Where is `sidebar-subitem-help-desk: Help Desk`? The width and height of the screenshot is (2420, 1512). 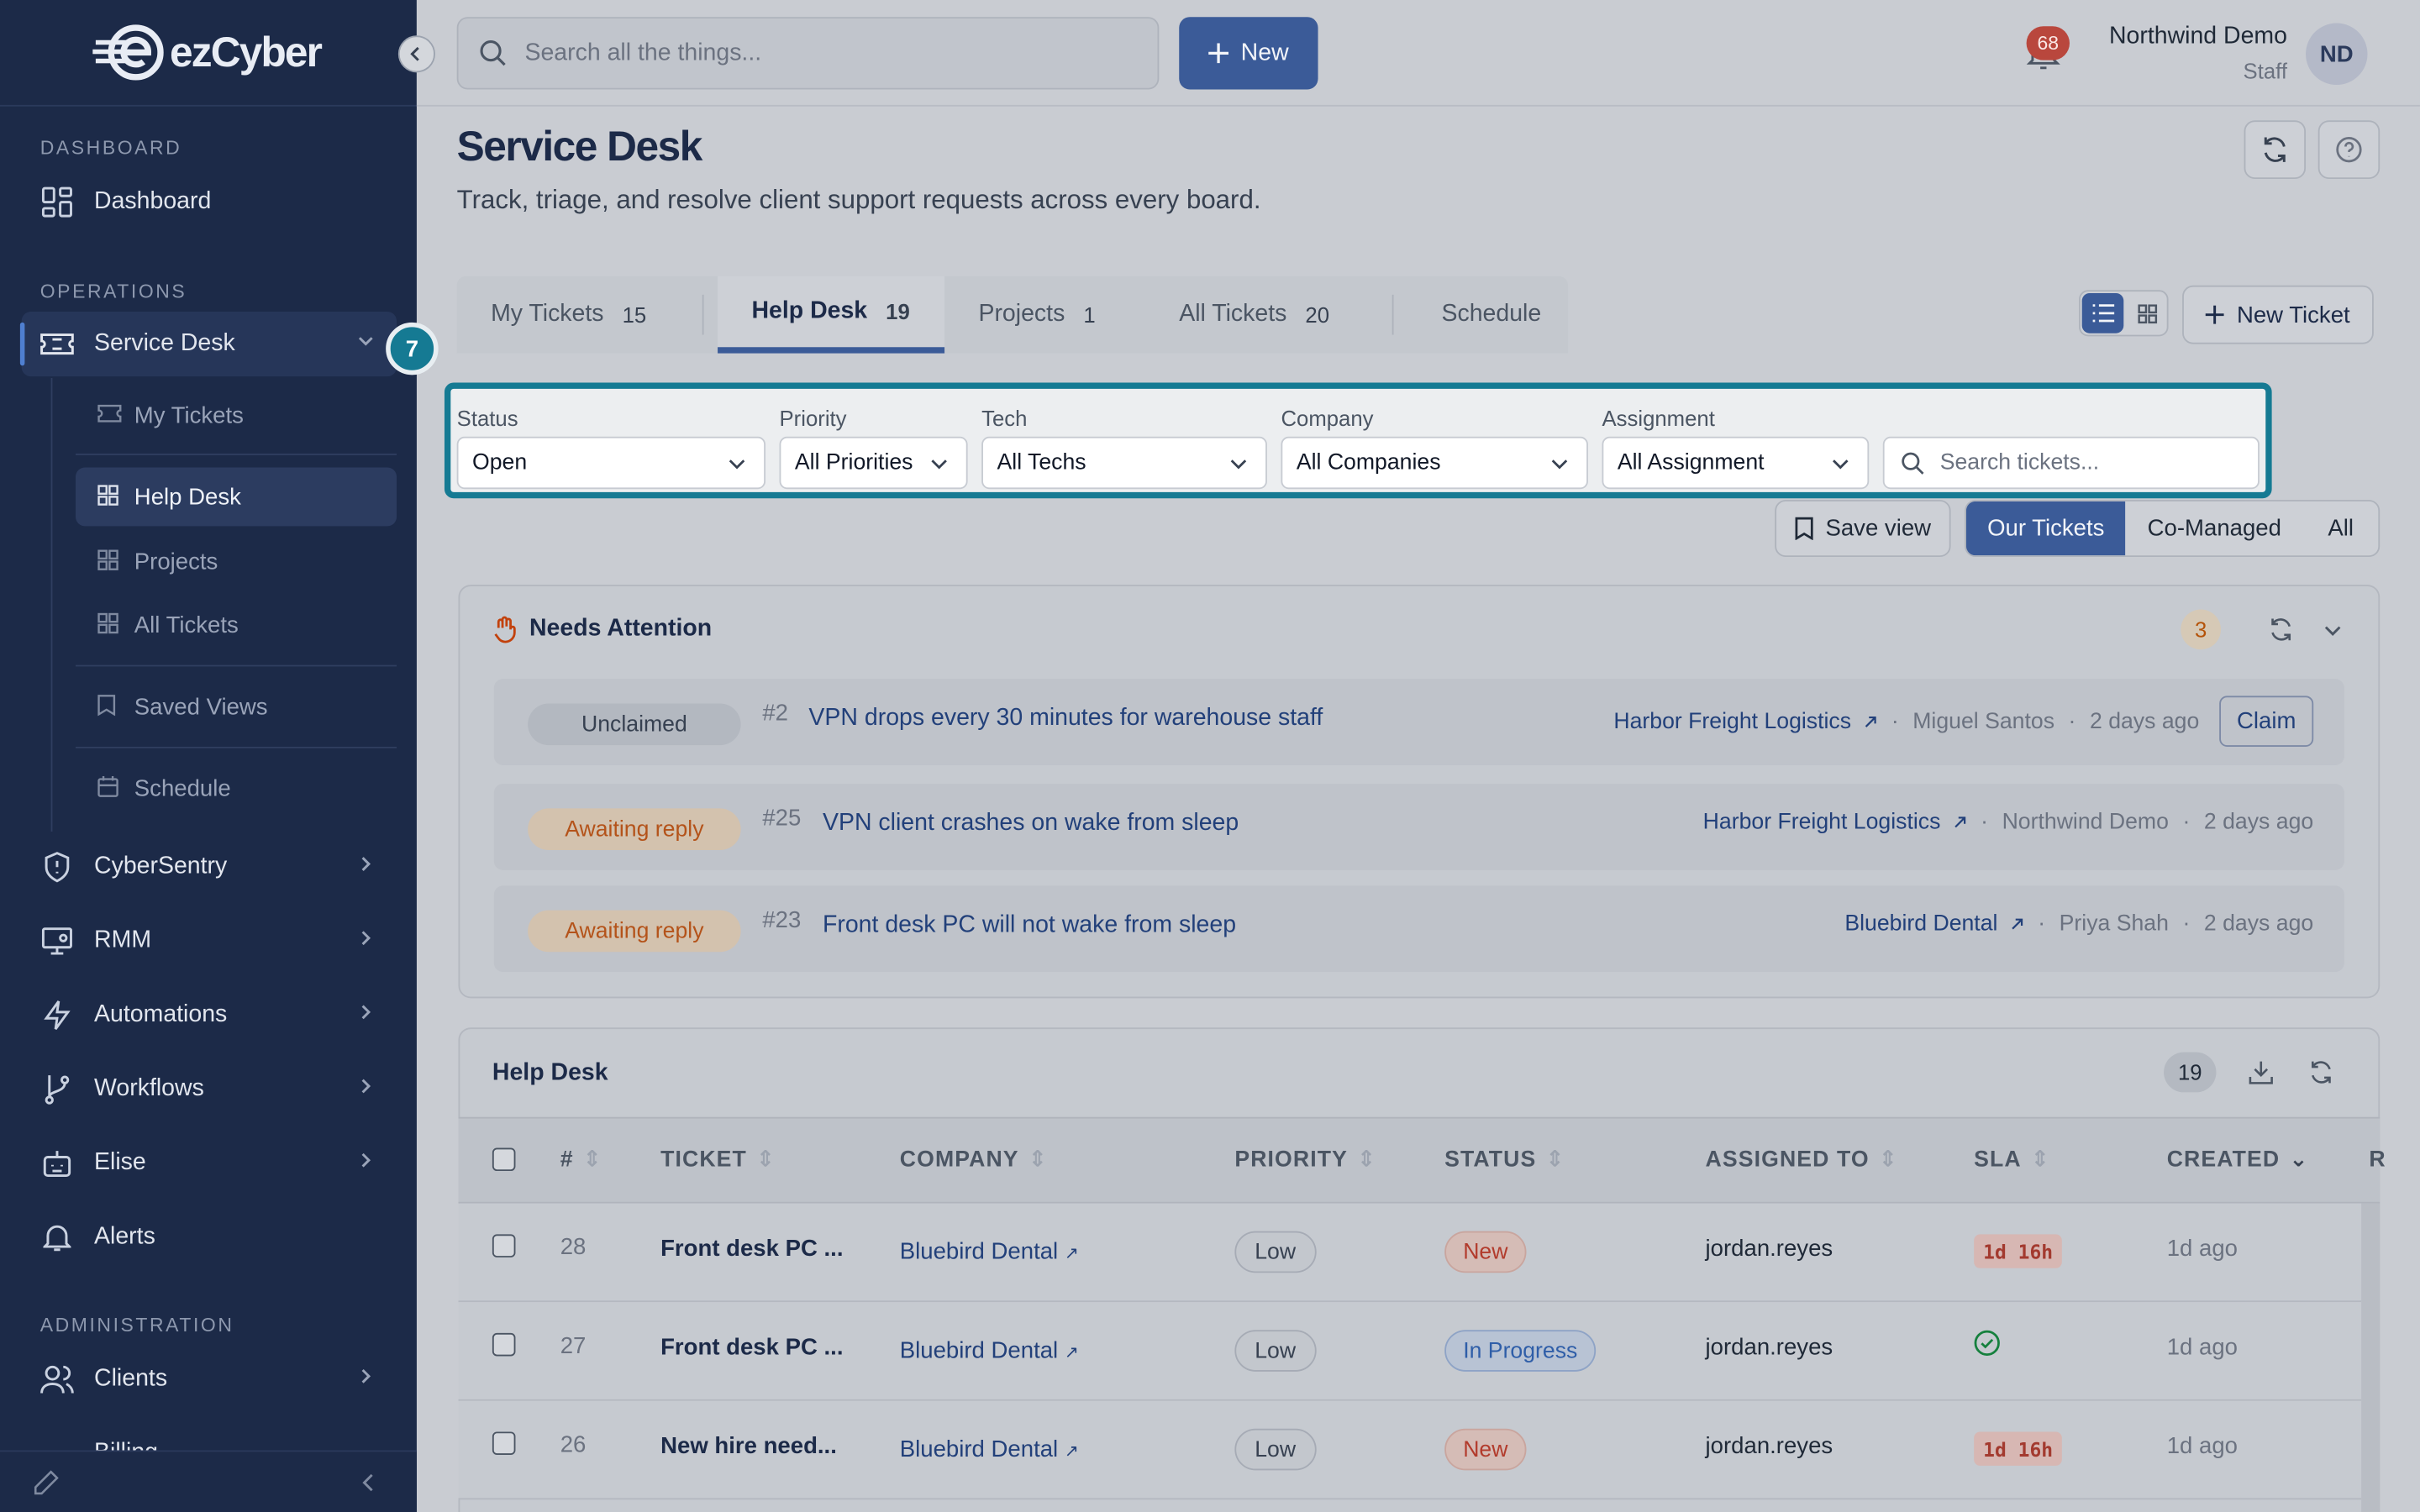
sidebar-subitem-help-desk: Help Desk is located at coordinates (236, 497).